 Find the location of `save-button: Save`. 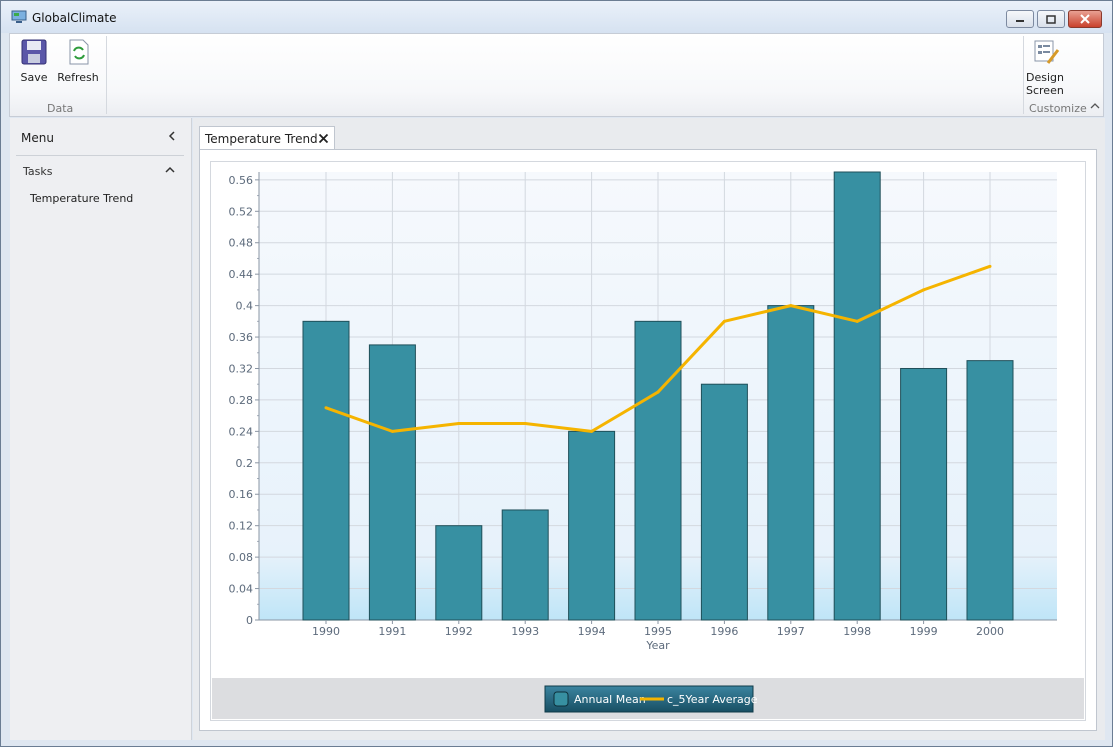

save-button: Save is located at coordinates (34, 61).